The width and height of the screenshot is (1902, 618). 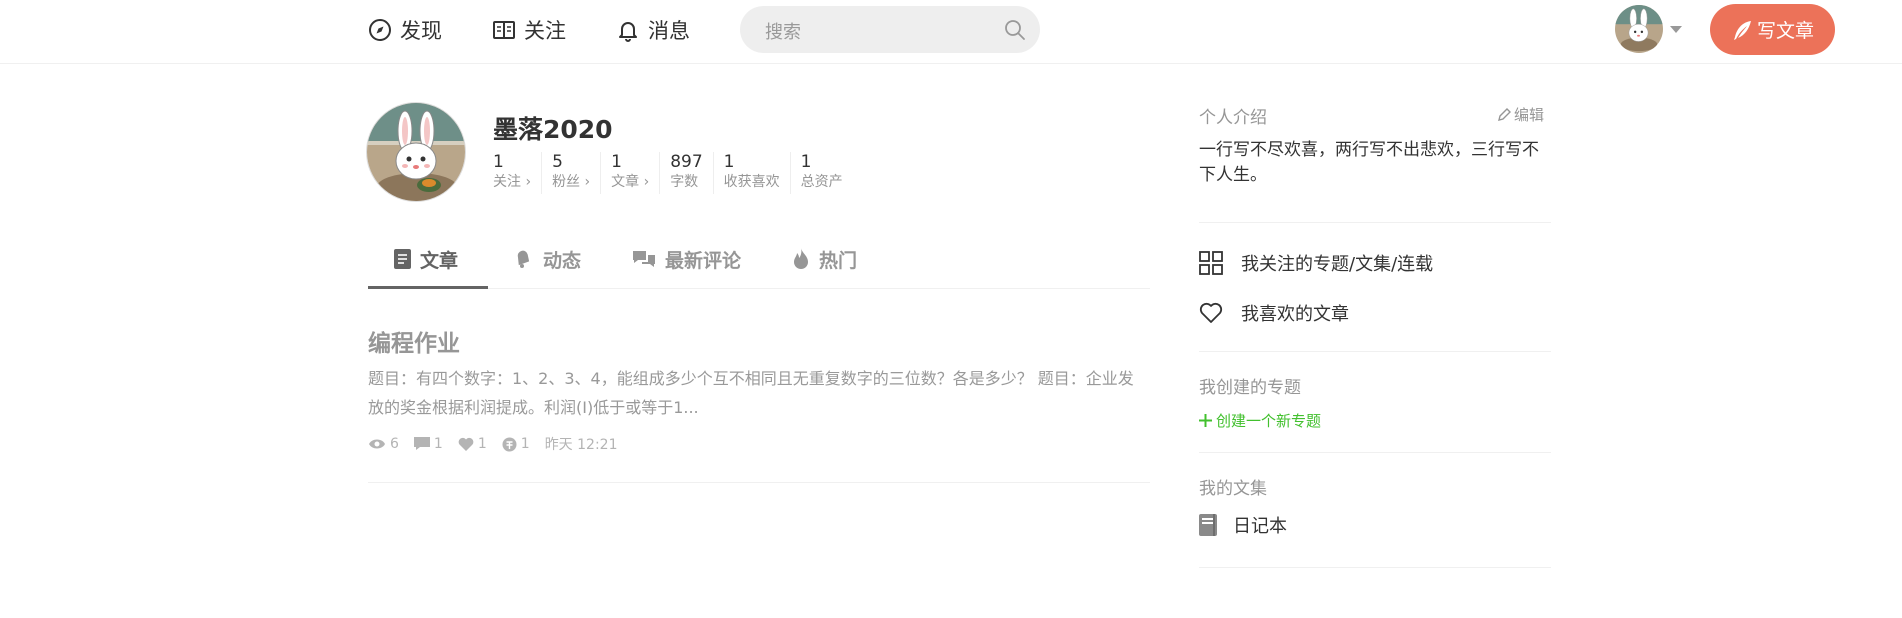 What do you see at coordinates (557, 162) in the screenshot?
I see `stat-value: 5` at bounding box center [557, 162].